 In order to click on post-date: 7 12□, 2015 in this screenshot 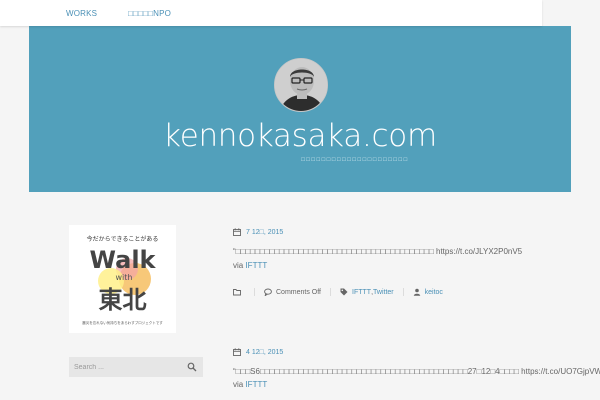, I will do `click(416, 232)`.